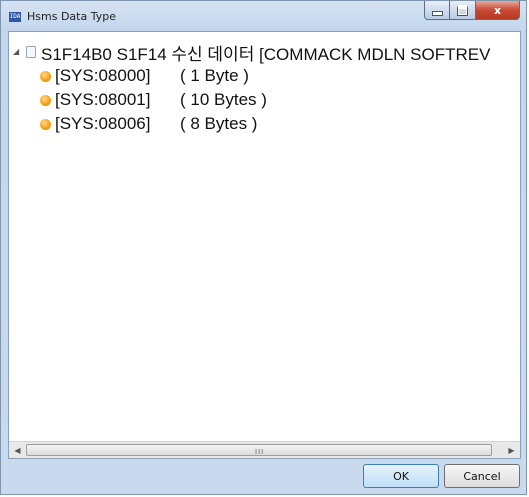 The image size is (529, 497). I want to click on close-button: x, so click(498, 10).